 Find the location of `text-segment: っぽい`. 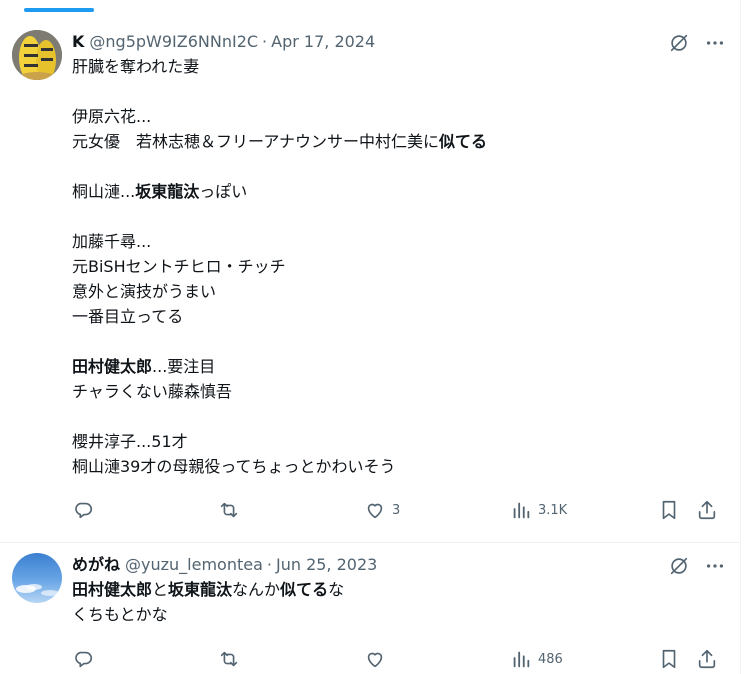

text-segment: っぽい is located at coordinates (223, 191).